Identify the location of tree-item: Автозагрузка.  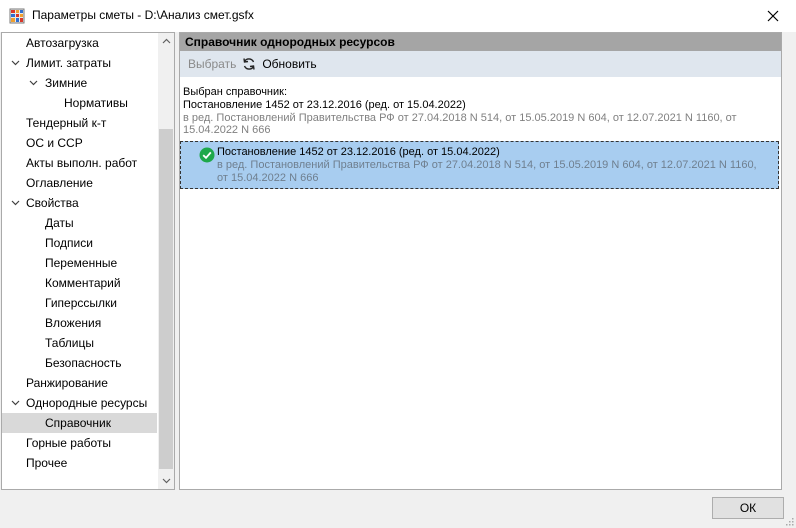
(79, 43).